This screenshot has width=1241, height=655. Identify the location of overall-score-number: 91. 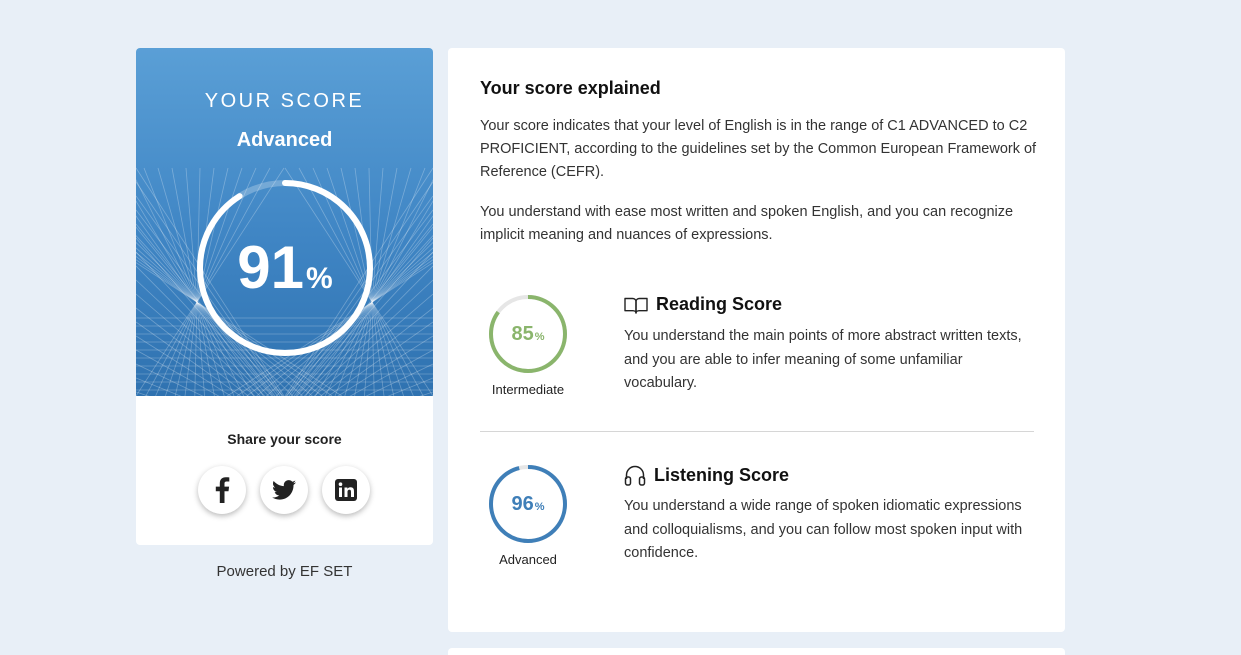
(271, 267).